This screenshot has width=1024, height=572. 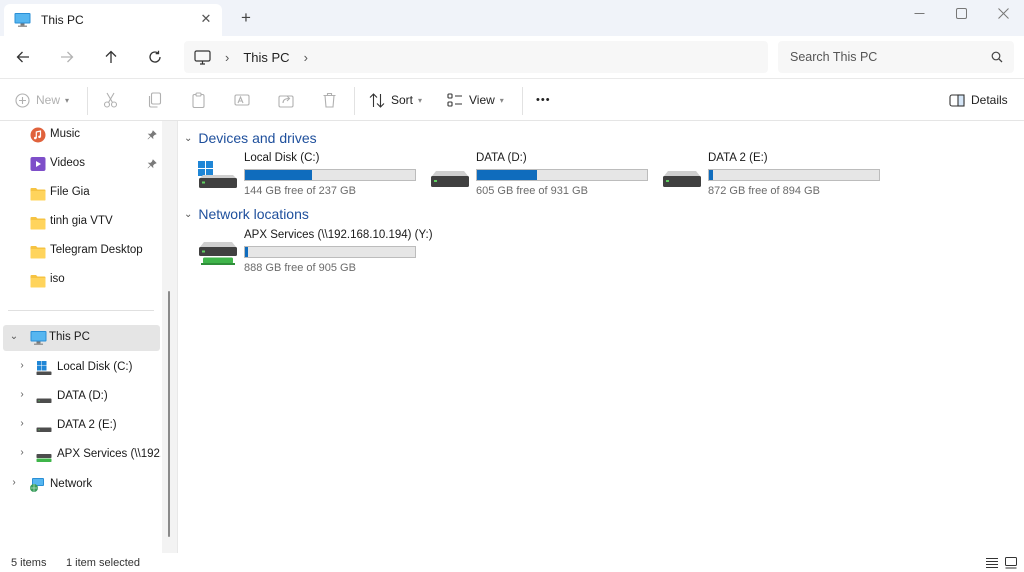 I want to click on share-icon, so click(x=286, y=101).